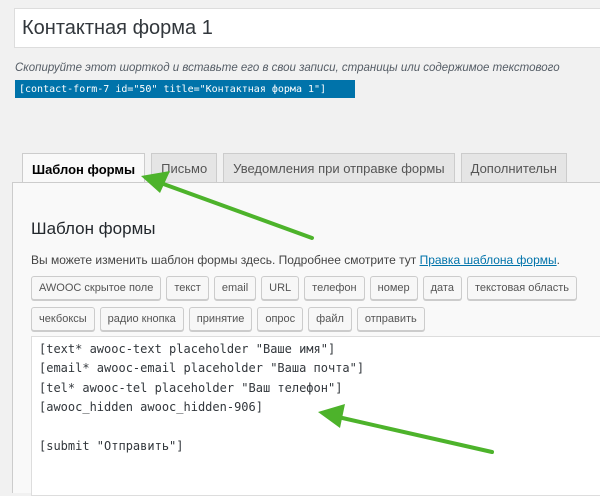 This screenshot has width=600, height=496. Describe the element at coordinates (184, 168) in the screenshot. I see `tab-mail: Письмо` at that location.